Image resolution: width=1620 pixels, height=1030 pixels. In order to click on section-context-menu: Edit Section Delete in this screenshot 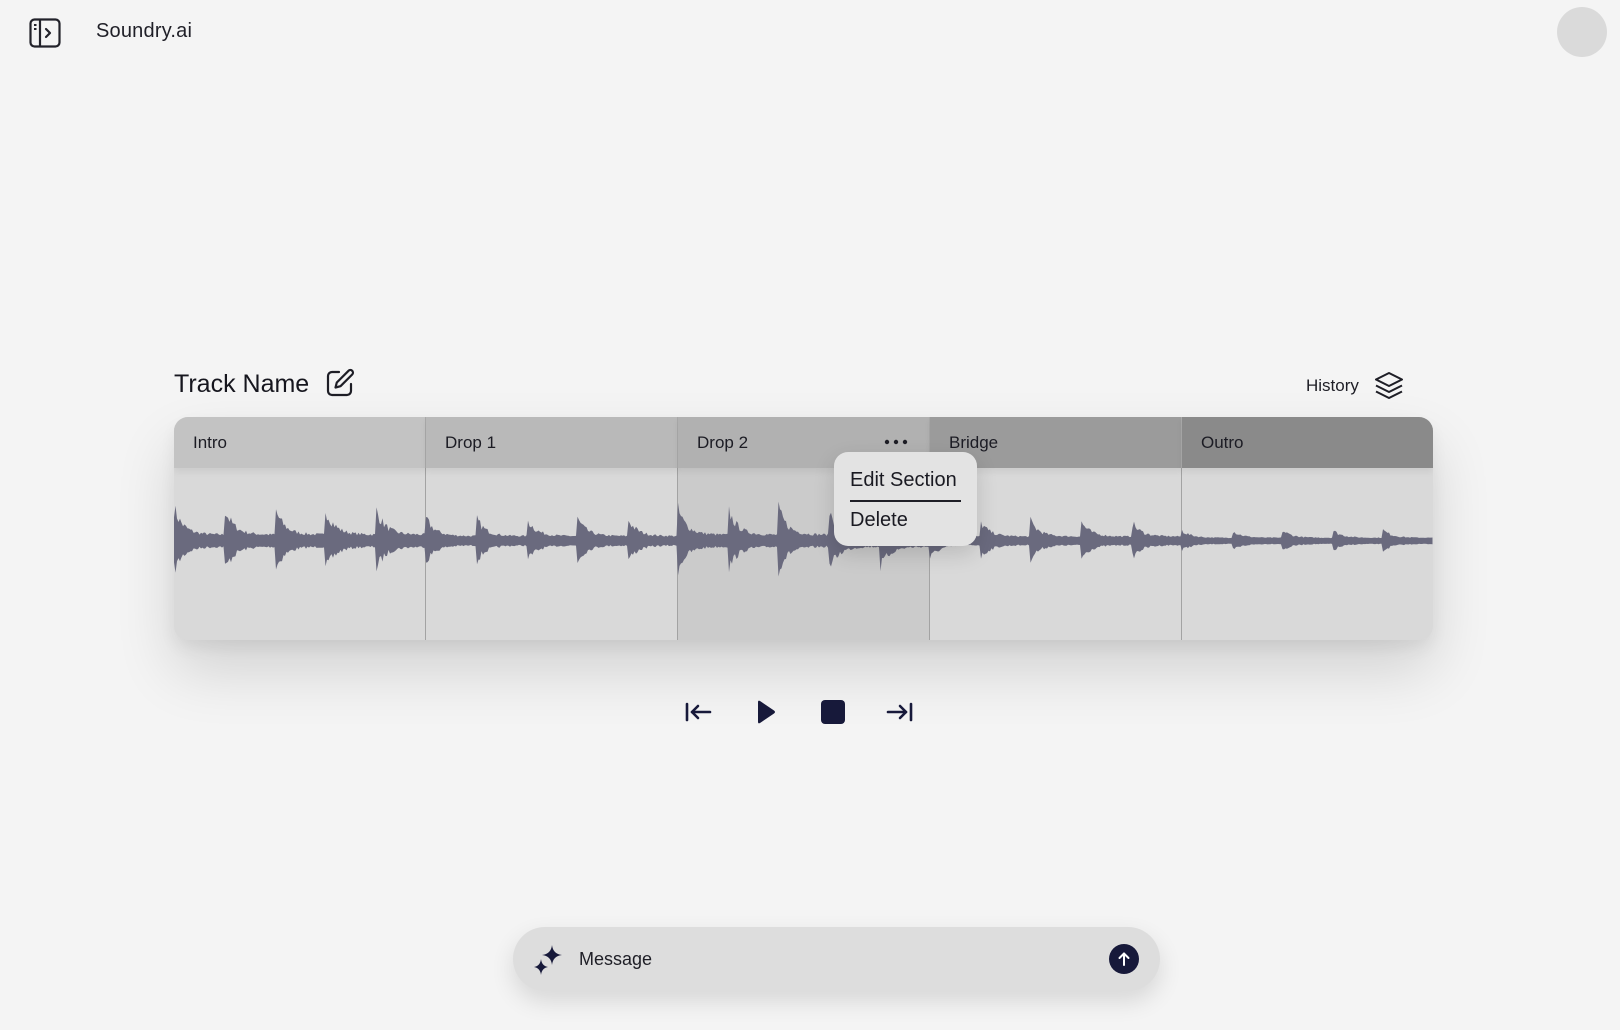, I will do `click(905, 499)`.